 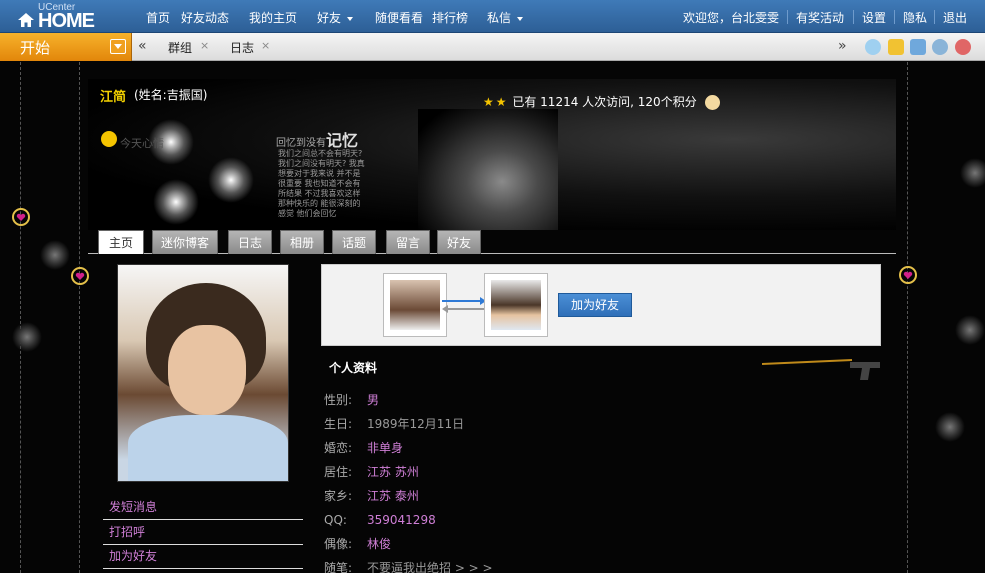 What do you see at coordinates (242, 47) in the screenshot?
I see `taskbar-tab-blog: 日志` at bounding box center [242, 47].